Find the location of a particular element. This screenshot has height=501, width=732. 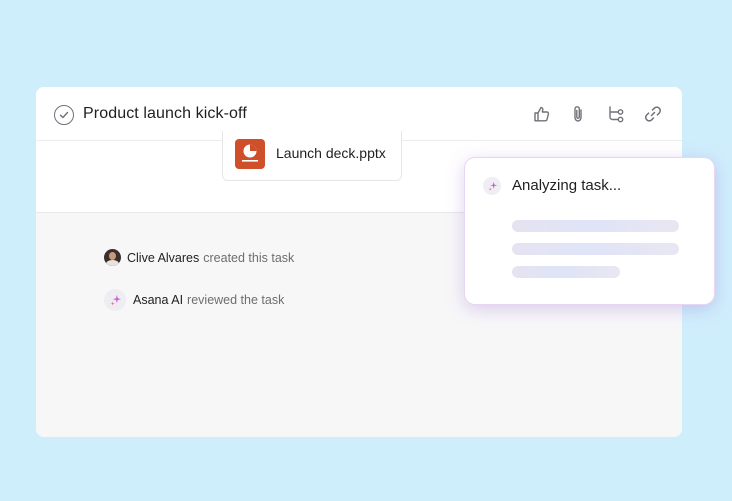

activity-item: Asana AI reviewed the task is located at coordinates (194, 300).